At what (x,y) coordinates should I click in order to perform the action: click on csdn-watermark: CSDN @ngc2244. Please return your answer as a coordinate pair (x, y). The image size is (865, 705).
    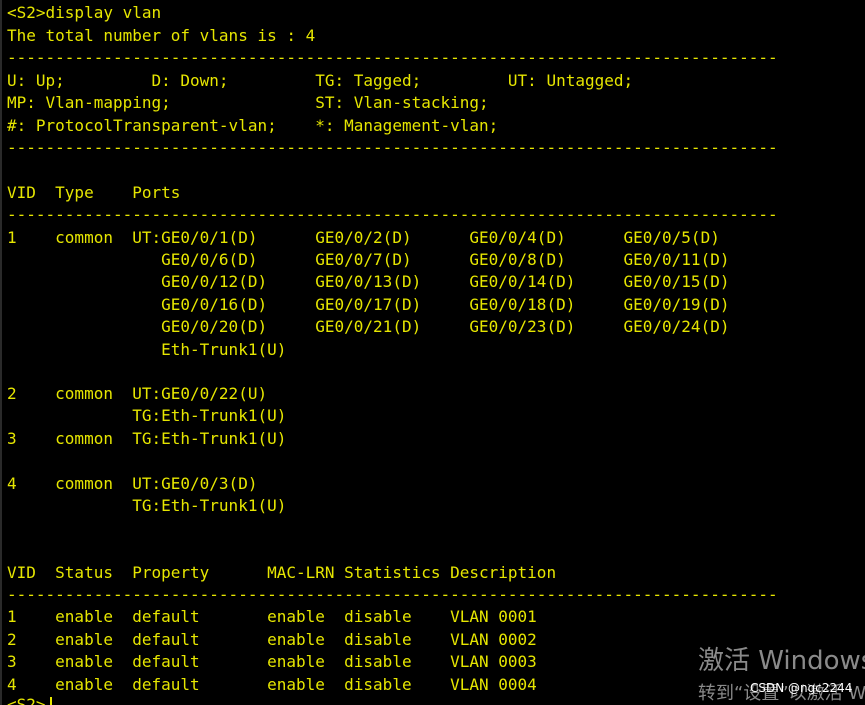
    Looking at the image, I should click on (801, 688).